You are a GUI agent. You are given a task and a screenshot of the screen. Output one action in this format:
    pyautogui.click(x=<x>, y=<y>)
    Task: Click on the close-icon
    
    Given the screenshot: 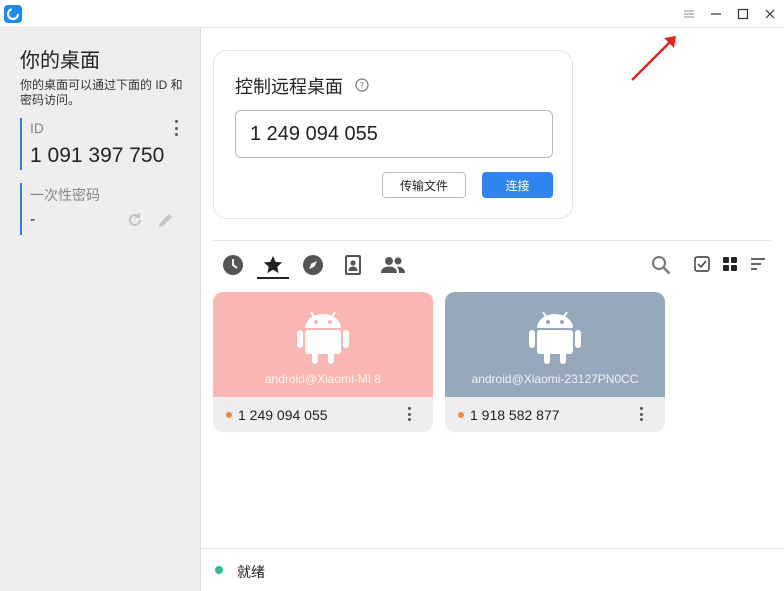 What is the action you would take?
    pyautogui.click(x=770, y=14)
    